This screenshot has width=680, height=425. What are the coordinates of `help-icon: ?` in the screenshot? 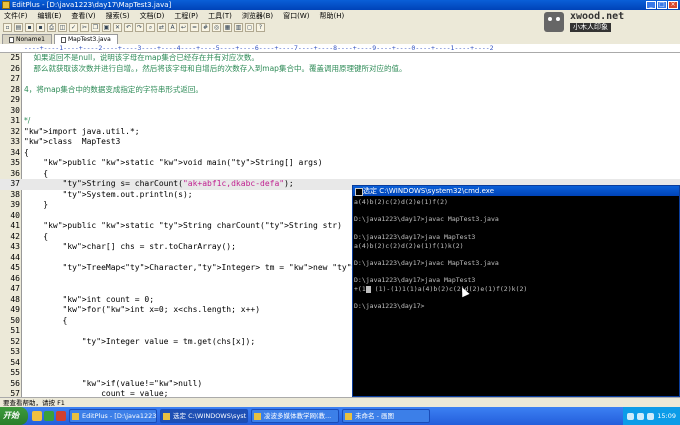 It's located at (260, 27).